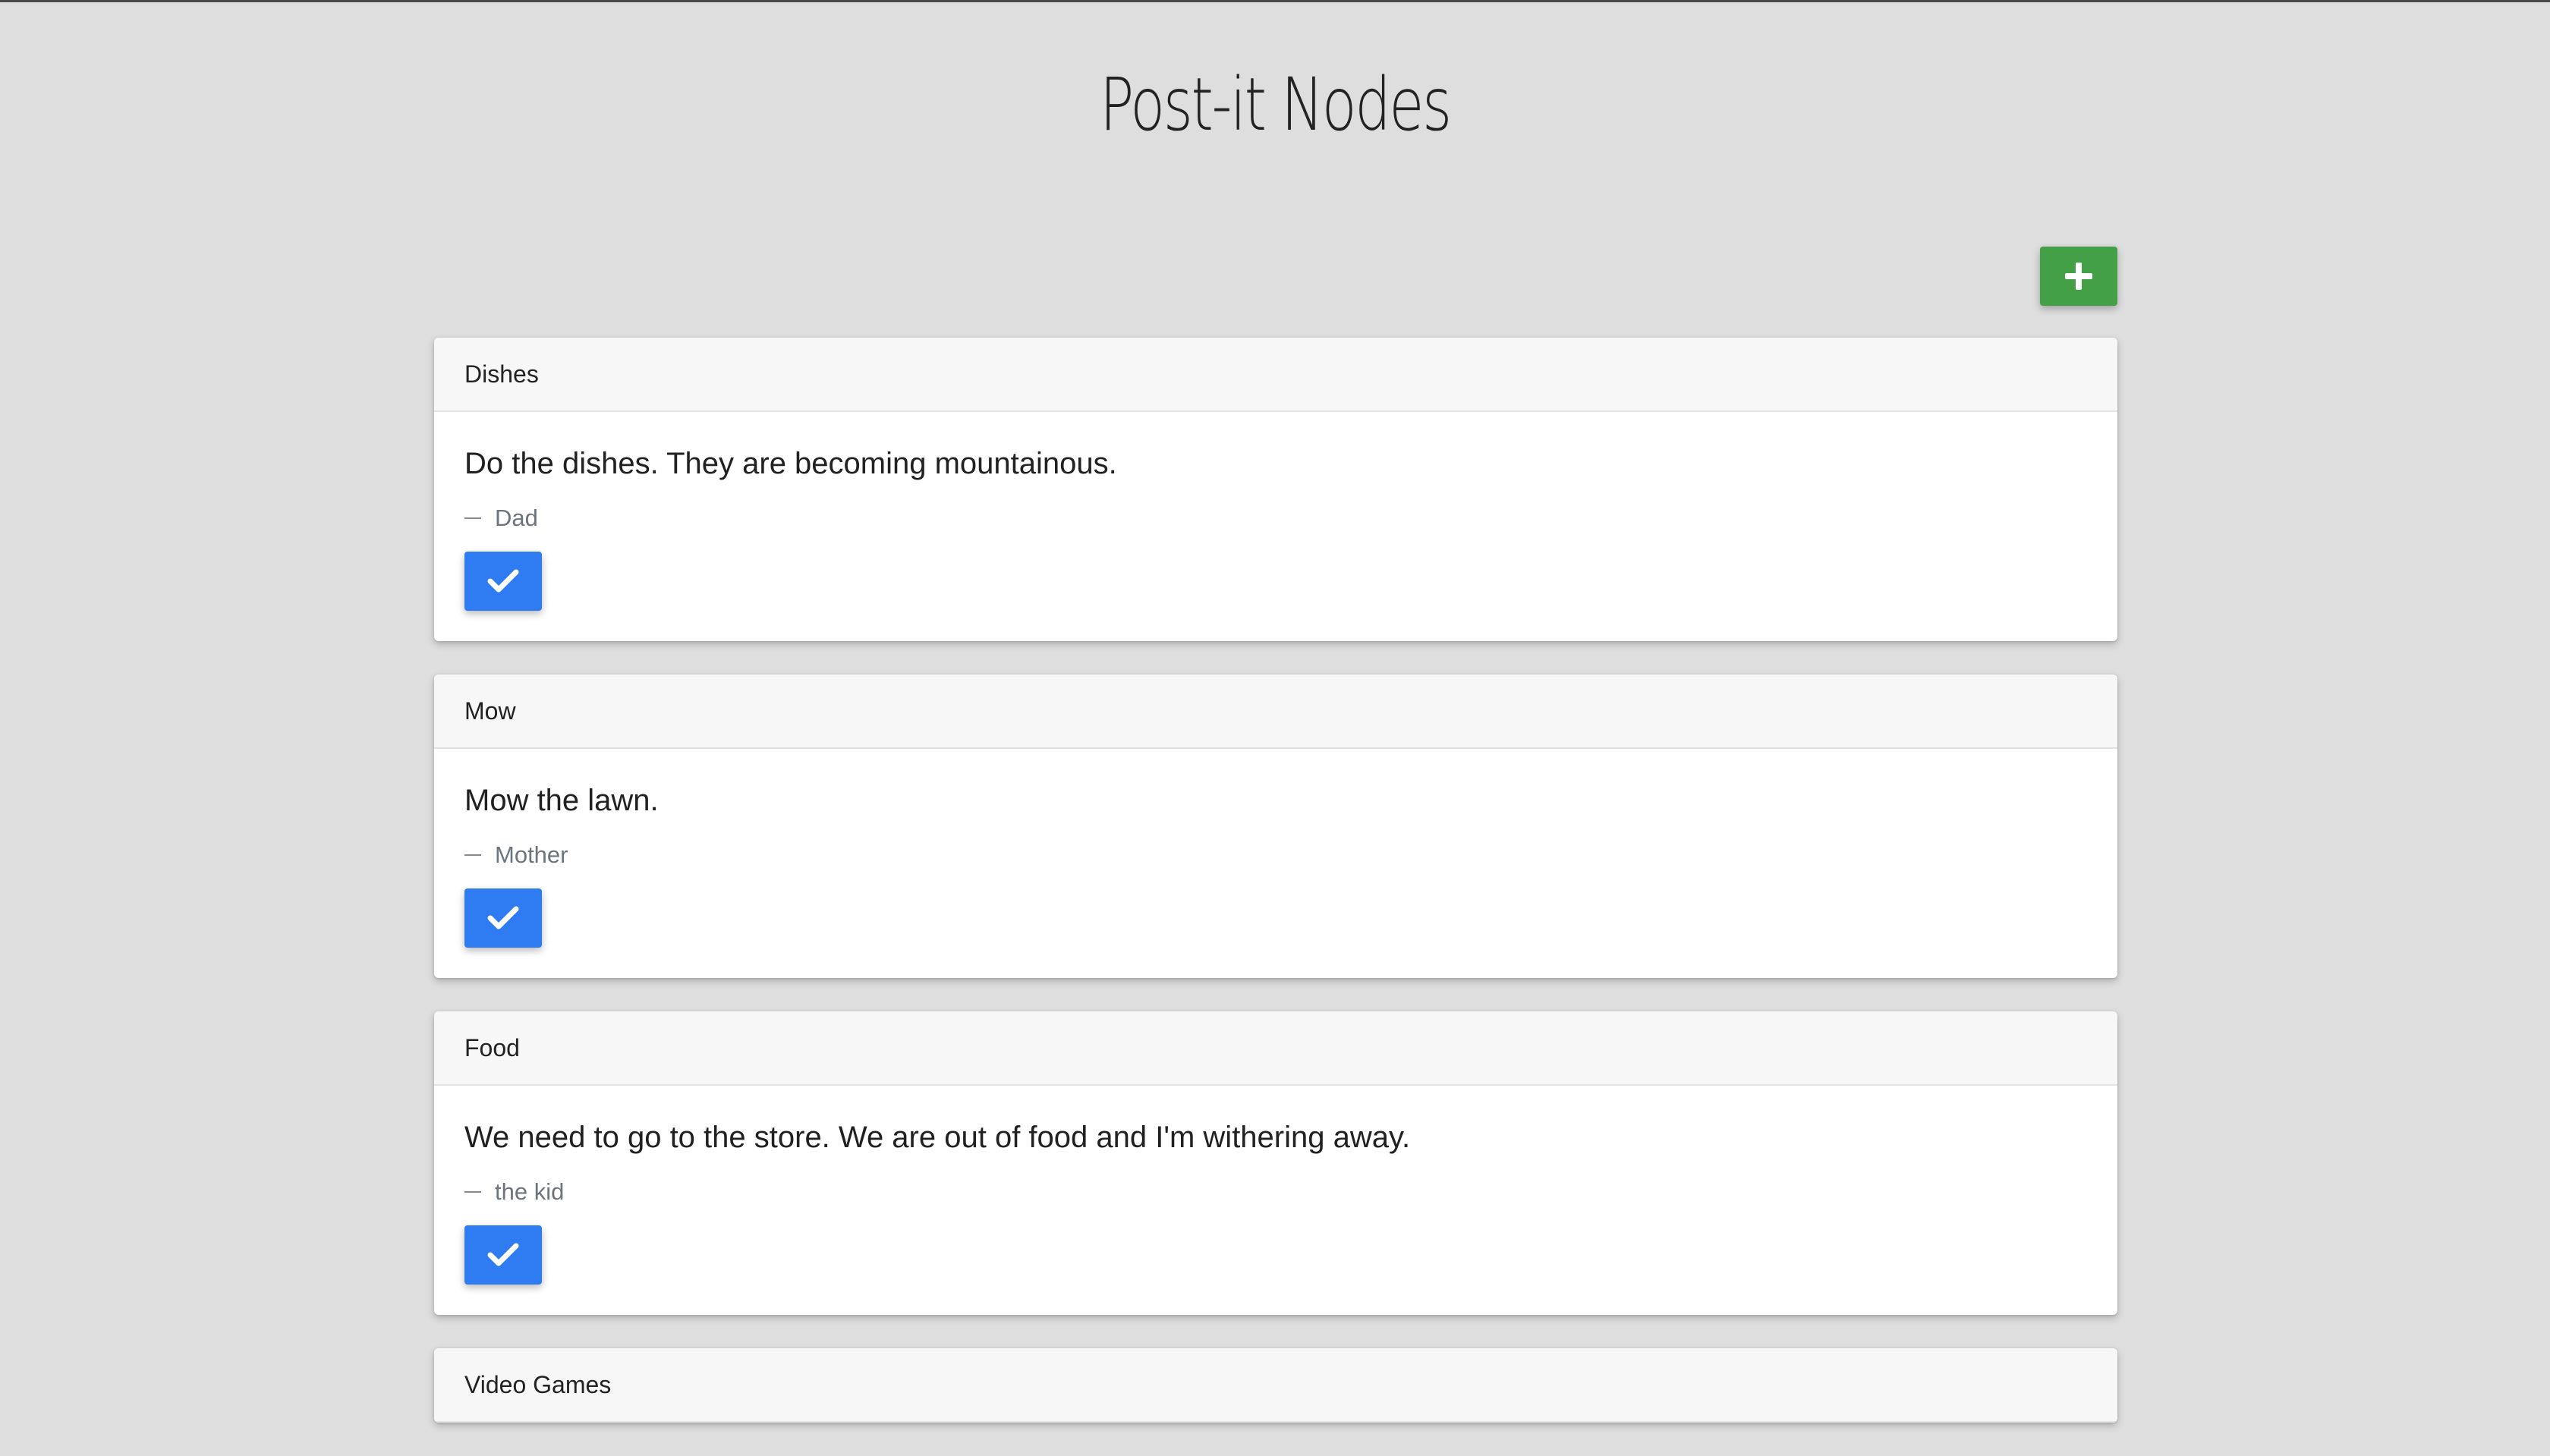 This screenshot has width=2550, height=1456. I want to click on note-author-name: Mother, so click(531, 854).